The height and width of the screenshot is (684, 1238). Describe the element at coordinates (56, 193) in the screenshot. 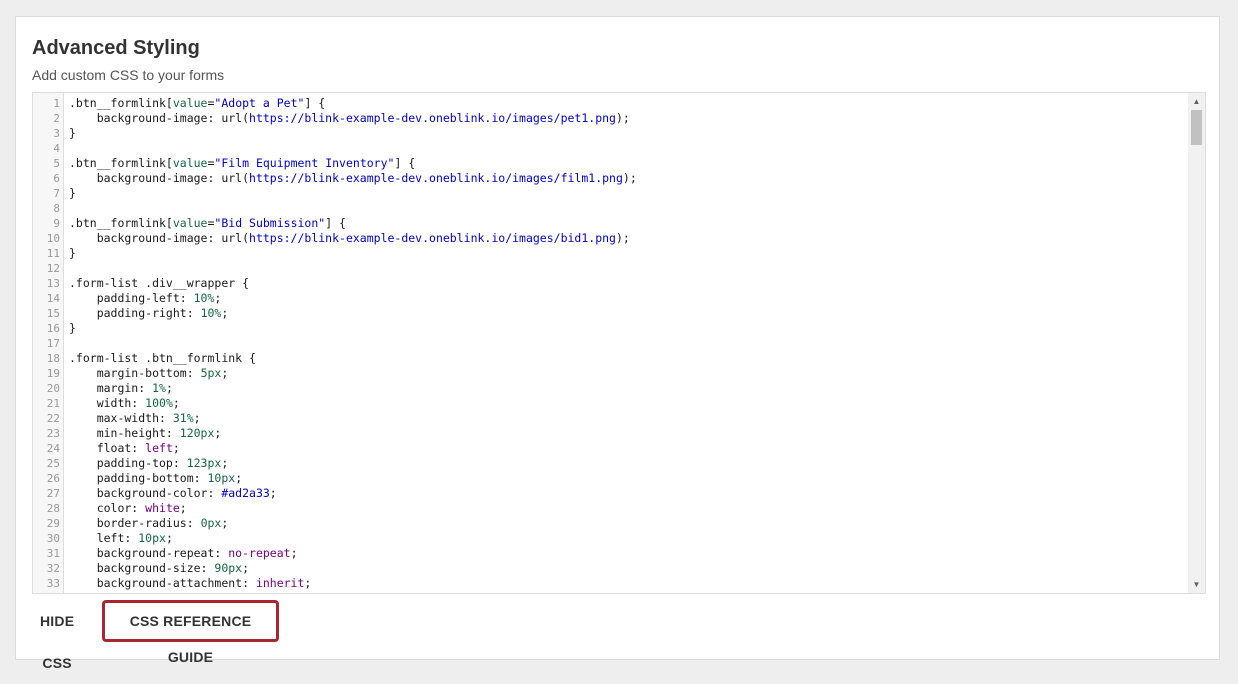

I see `line-number: 7` at that location.